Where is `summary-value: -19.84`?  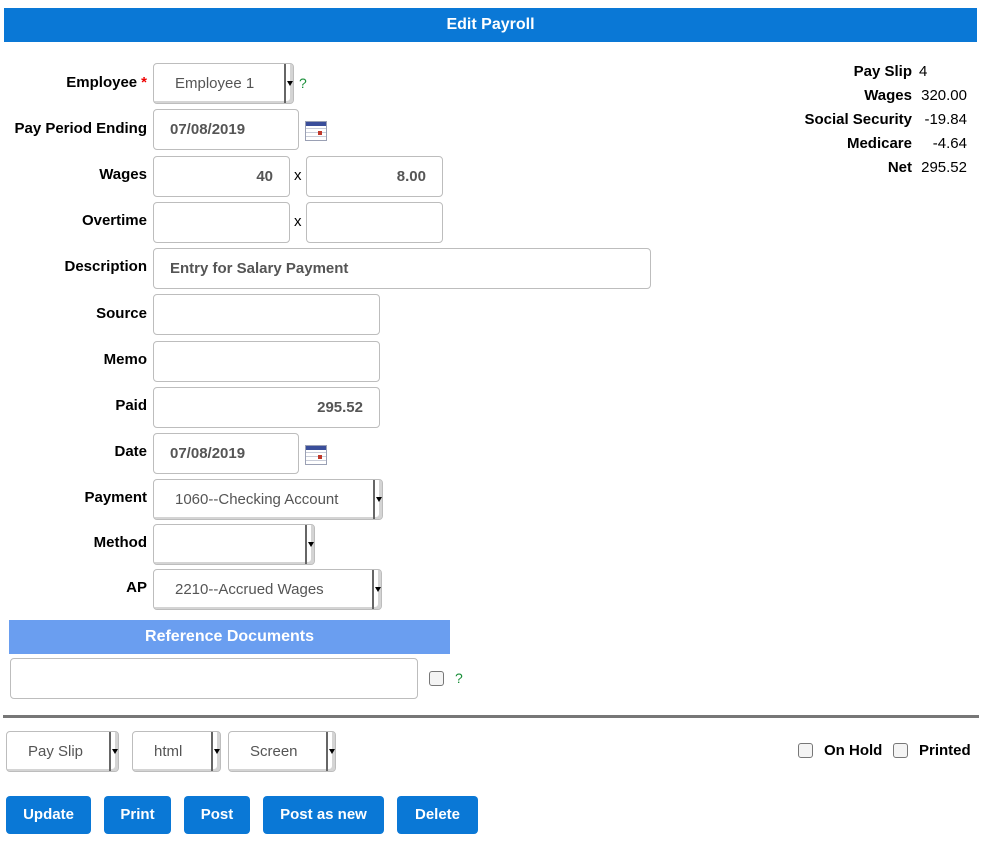 summary-value: -19.84 is located at coordinates (945, 119).